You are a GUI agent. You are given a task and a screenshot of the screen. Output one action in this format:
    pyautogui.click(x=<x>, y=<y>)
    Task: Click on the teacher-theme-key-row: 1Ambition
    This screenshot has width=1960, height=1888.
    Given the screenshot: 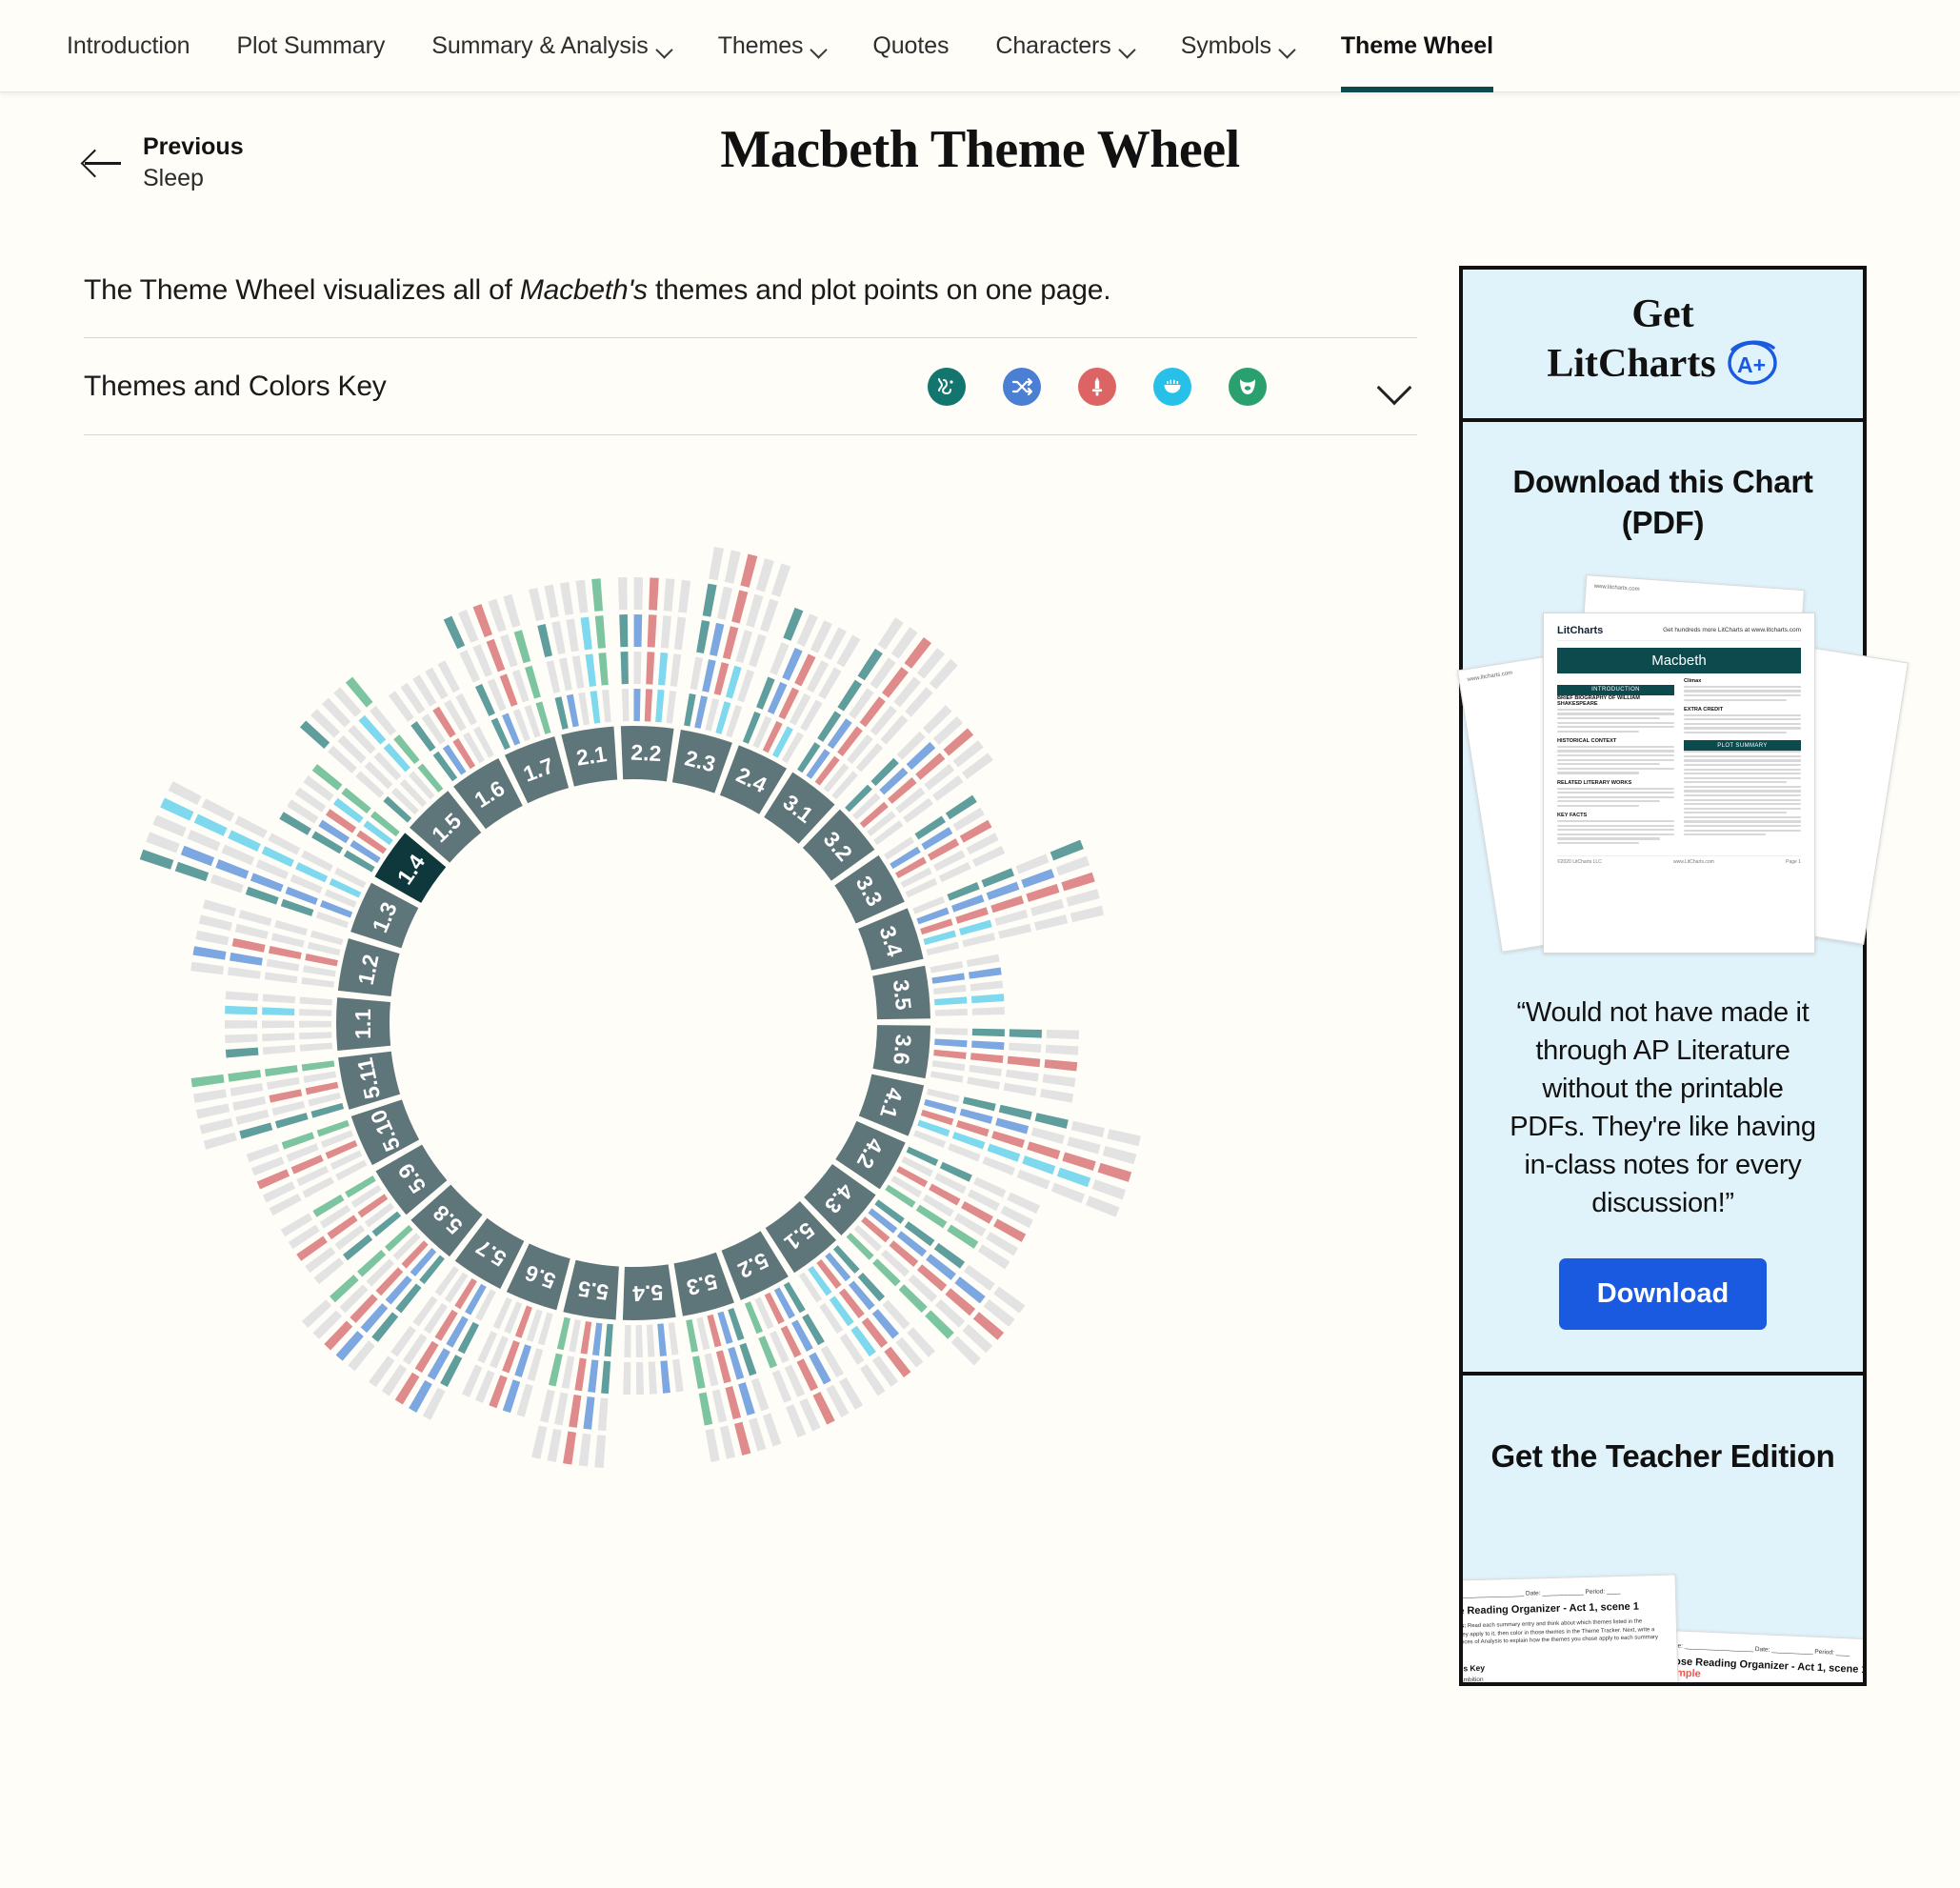 What is the action you would take?
    pyautogui.click(x=1563, y=1676)
    